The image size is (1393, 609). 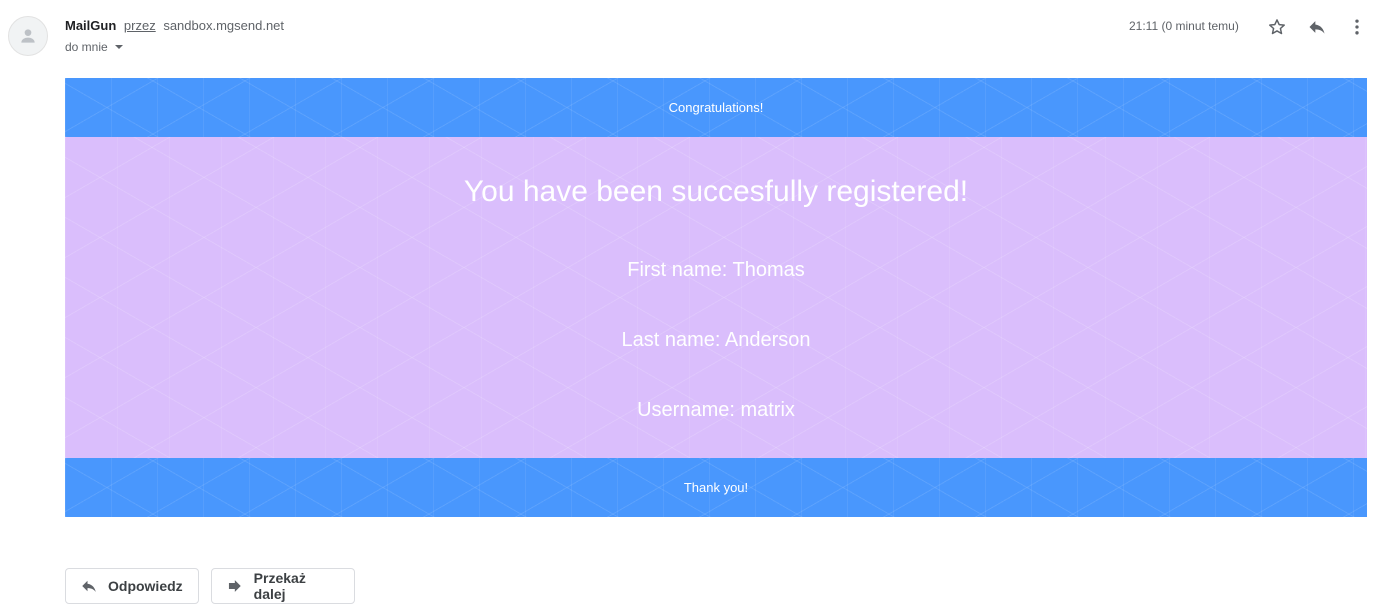 I want to click on reply-button, so click(x=1317, y=27).